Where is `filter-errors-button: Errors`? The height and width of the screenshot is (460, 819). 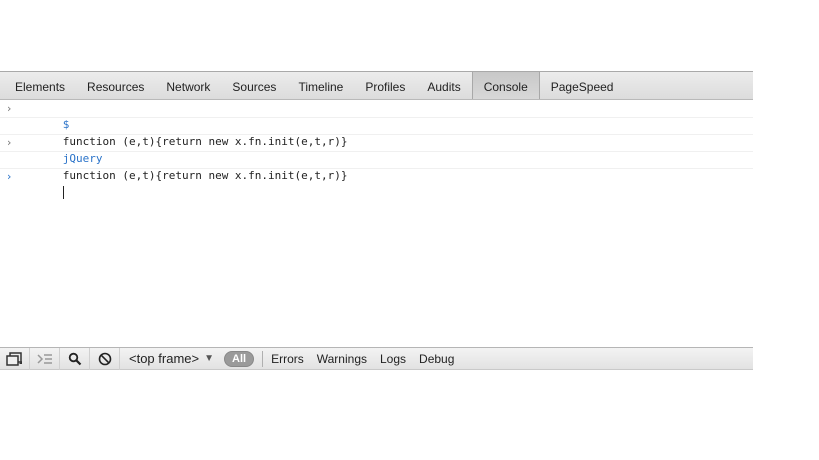 filter-errors-button: Errors is located at coordinates (287, 359).